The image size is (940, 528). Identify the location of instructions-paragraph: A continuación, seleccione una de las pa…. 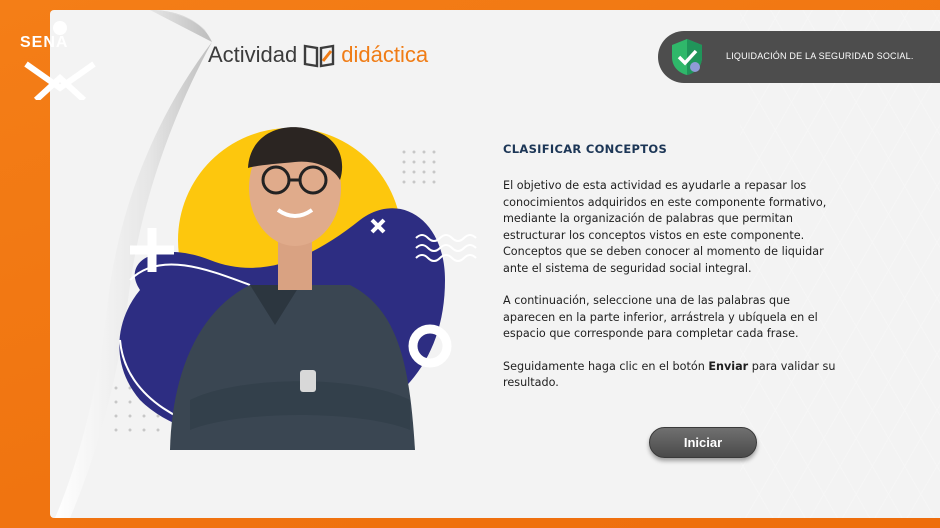
(660, 317).